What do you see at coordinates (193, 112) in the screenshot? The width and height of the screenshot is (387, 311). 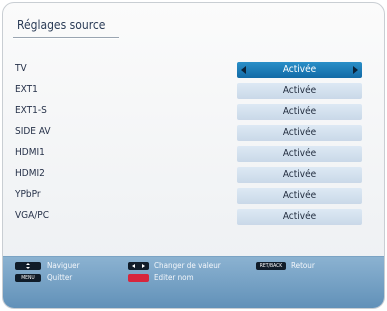 I see `source-row-ext1-s: EXT1-S Activée` at bounding box center [193, 112].